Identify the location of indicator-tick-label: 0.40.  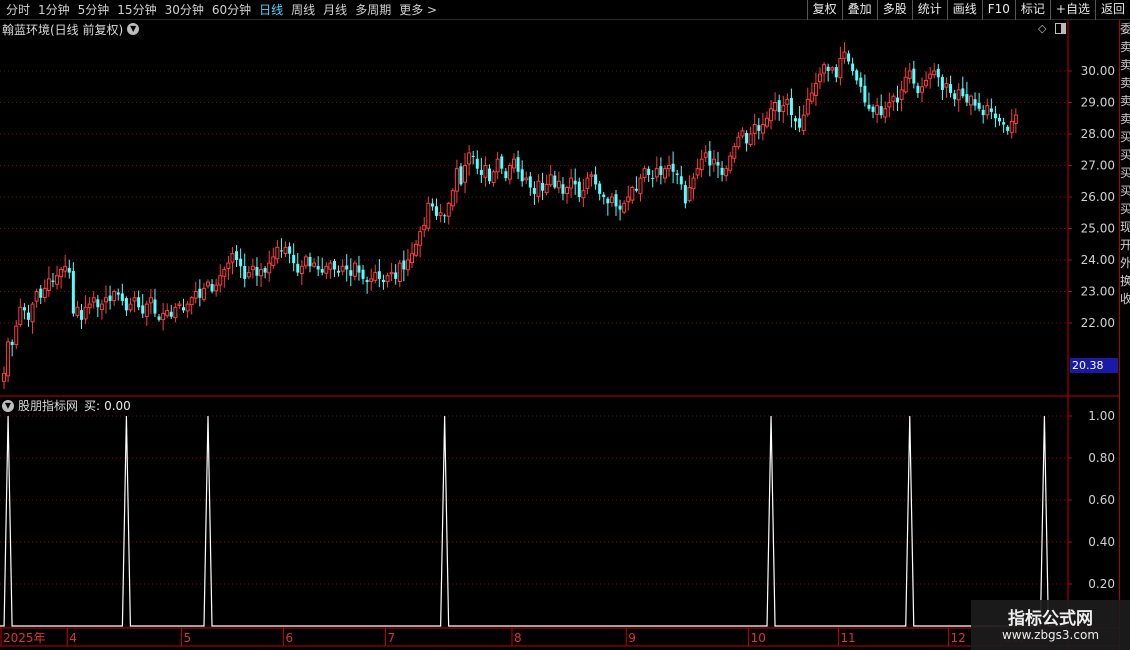
(1101, 542).